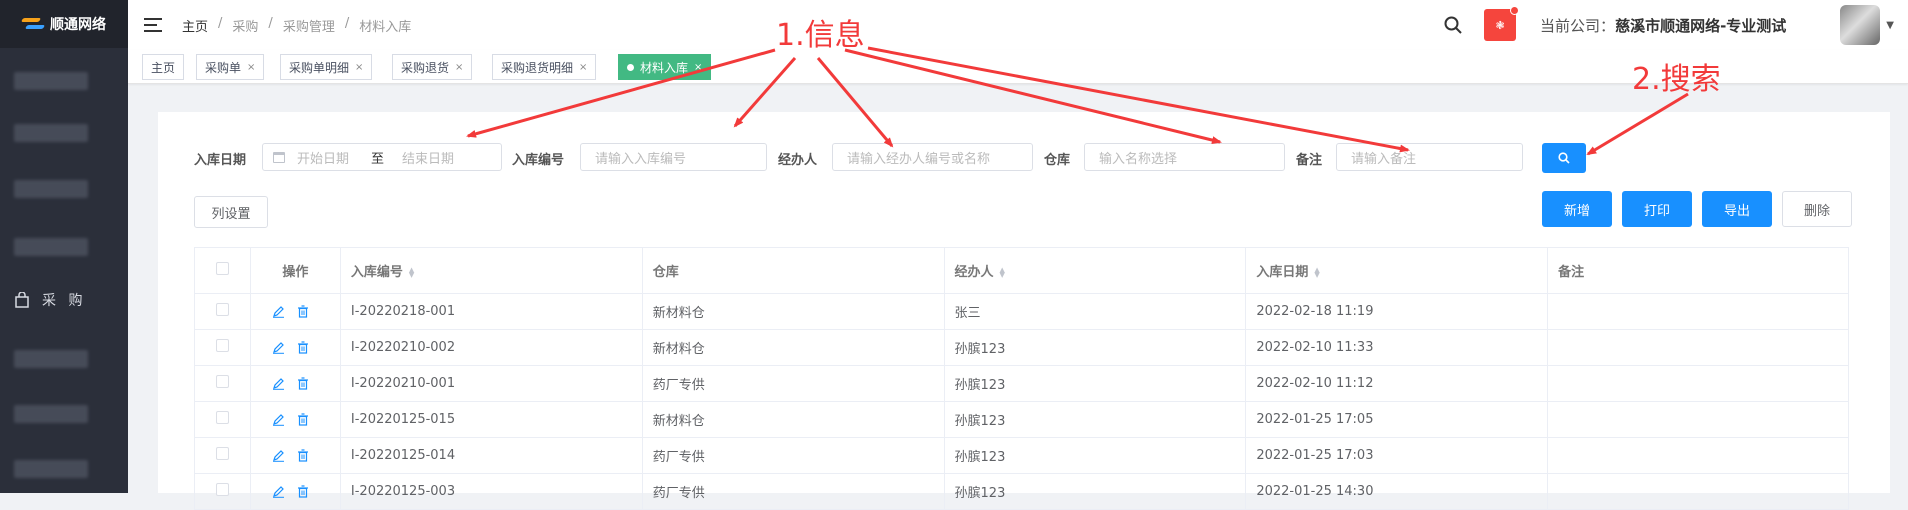 This screenshot has height=510, width=1908. What do you see at coordinates (1663, 25) in the screenshot?
I see `current-company: 当前公司：慈溪市顺通网络-专业测试` at bounding box center [1663, 25].